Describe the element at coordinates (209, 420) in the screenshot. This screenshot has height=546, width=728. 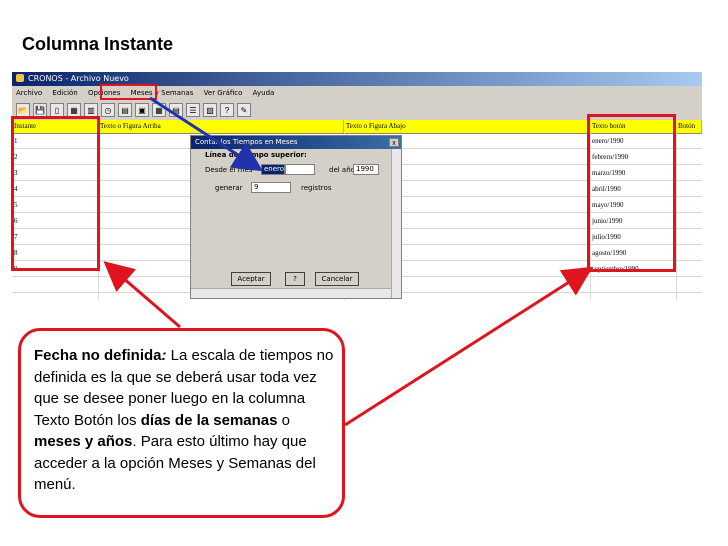
I see `callout-bold-1: días de la semanas` at that location.